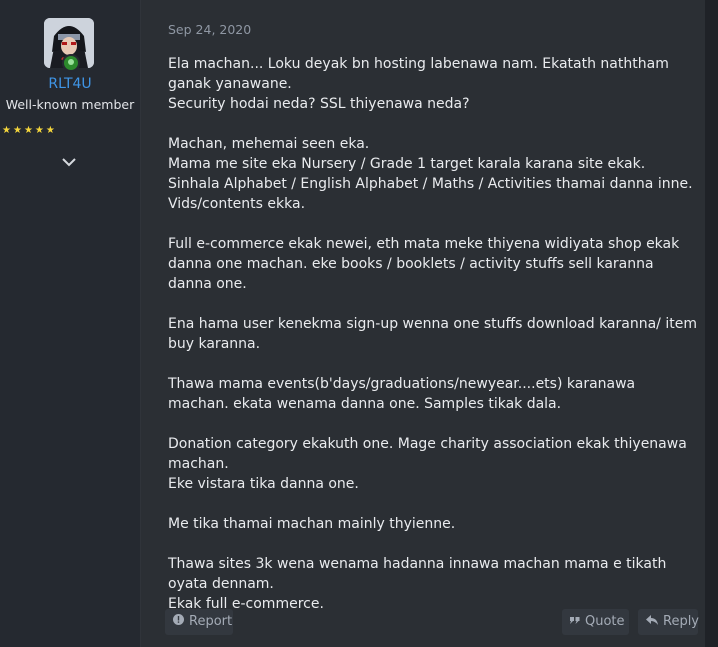 The height and width of the screenshot is (647, 718). I want to click on text-line: Machan, mehemai seen eka., so click(269, 144).